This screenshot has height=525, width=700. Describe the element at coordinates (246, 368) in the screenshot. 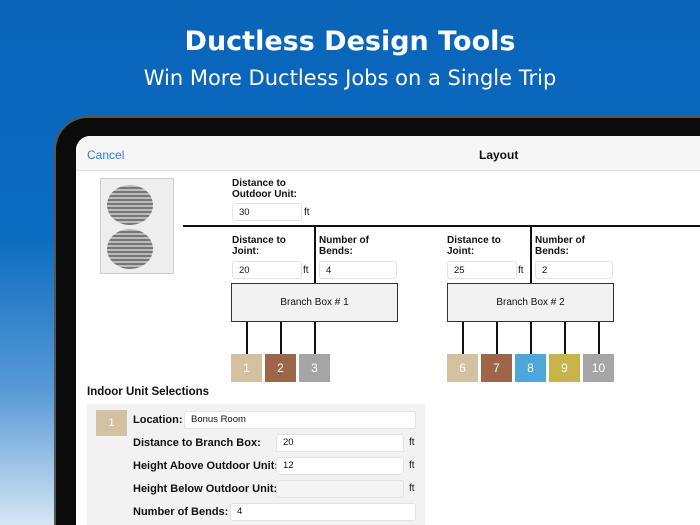

I see `indoor-unit-1: 1` at that location.